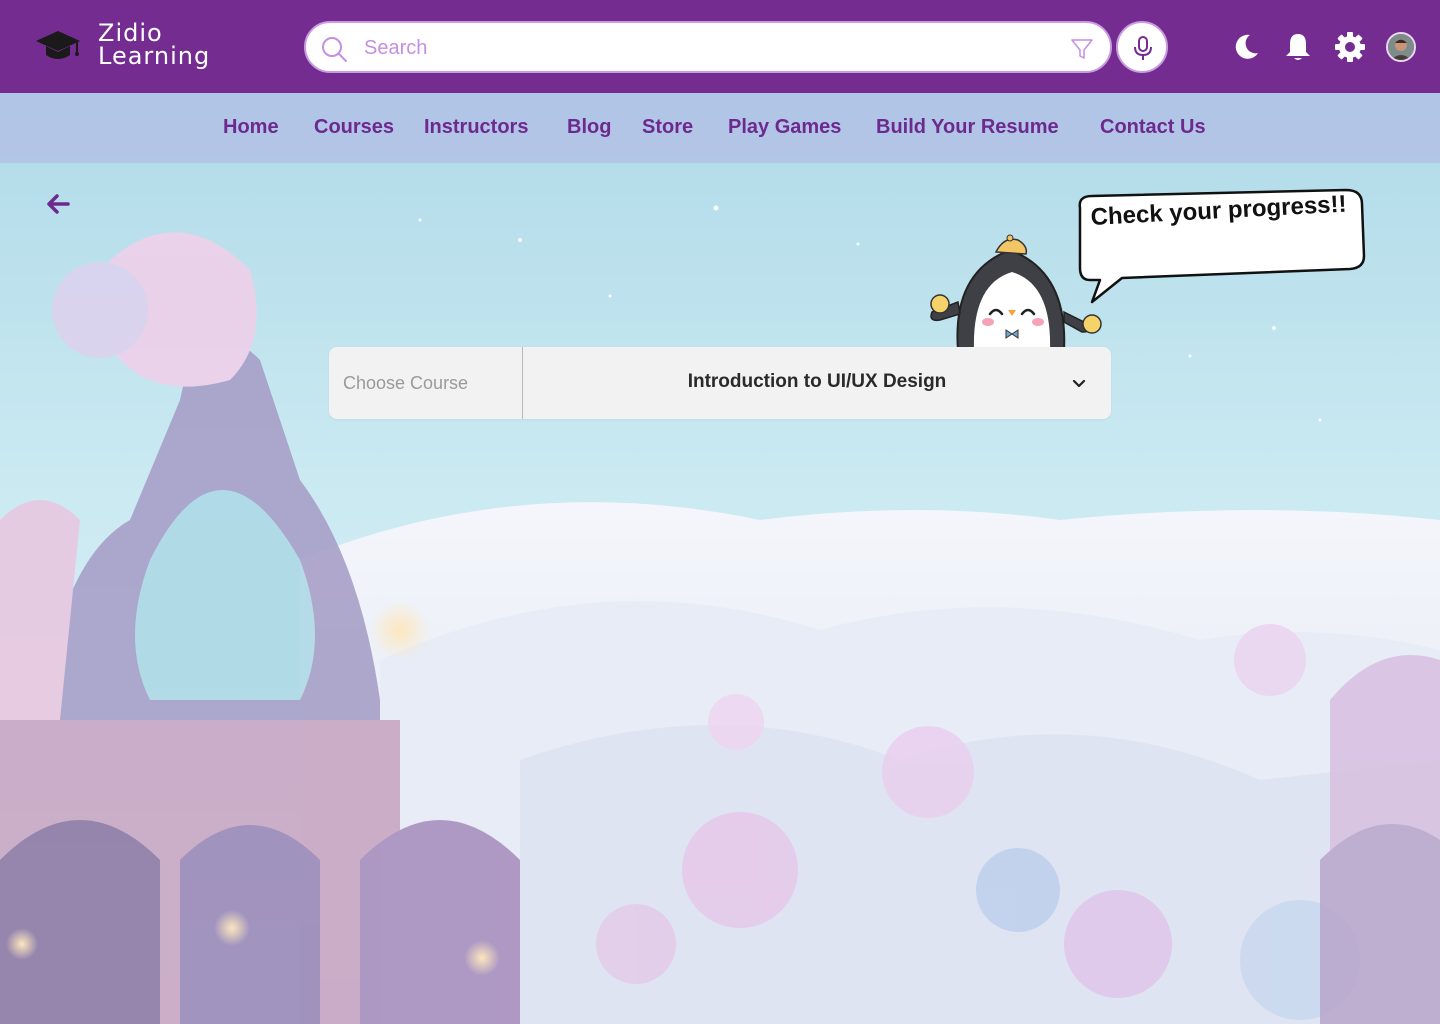 The image size is (1440, 1024). I want to click on course-selector-label: Choose Course, so click(426, 383).